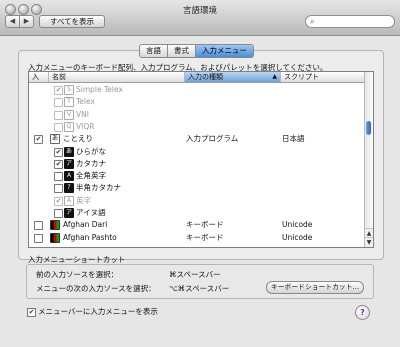 Image resolution: width=400 pixels, height=347 pixels. What do you see at coordinates (91, 163) in the screenshot?
I see `input-source-name: カタカナ` at bounding box center [91, 163].